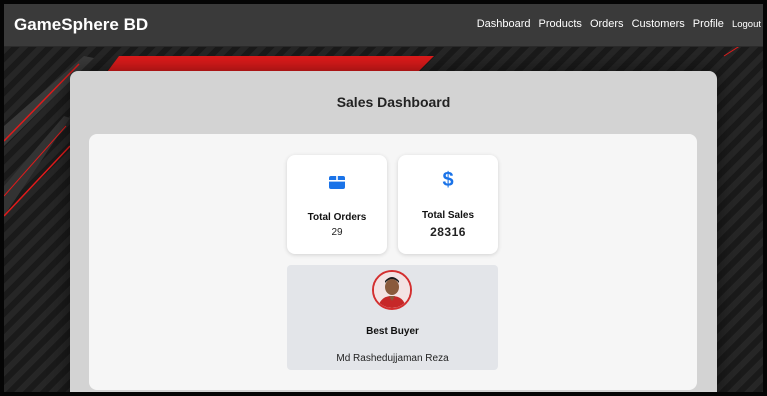  What do you see at coordinates (392, 290) in the screenshot?
I see `avatar` at bounding box center [392, 290].